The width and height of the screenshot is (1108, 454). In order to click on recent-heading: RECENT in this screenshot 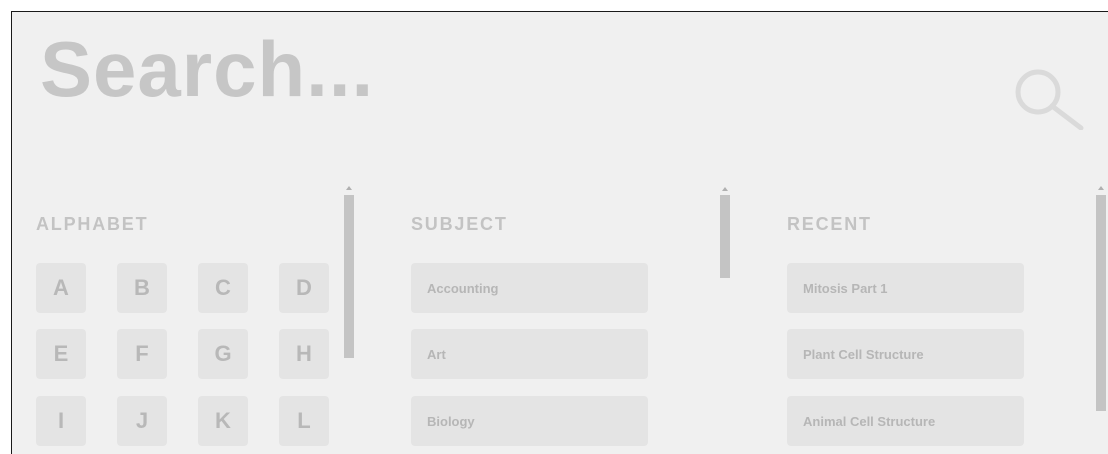, I will do `click(829, 224)`.